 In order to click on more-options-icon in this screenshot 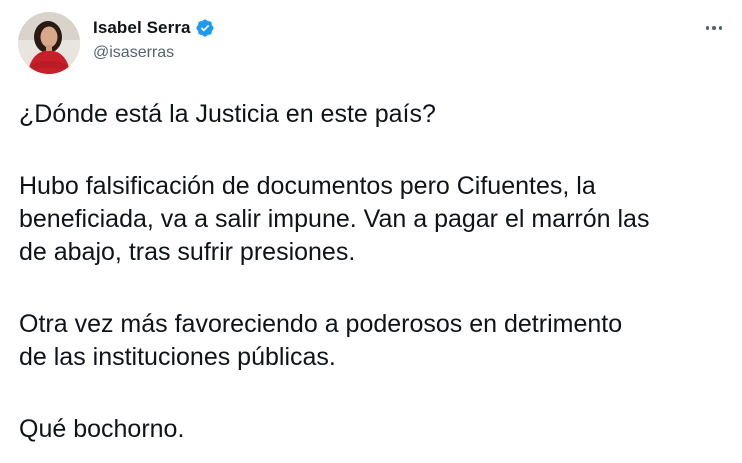, I will do `click(714, 28)`.